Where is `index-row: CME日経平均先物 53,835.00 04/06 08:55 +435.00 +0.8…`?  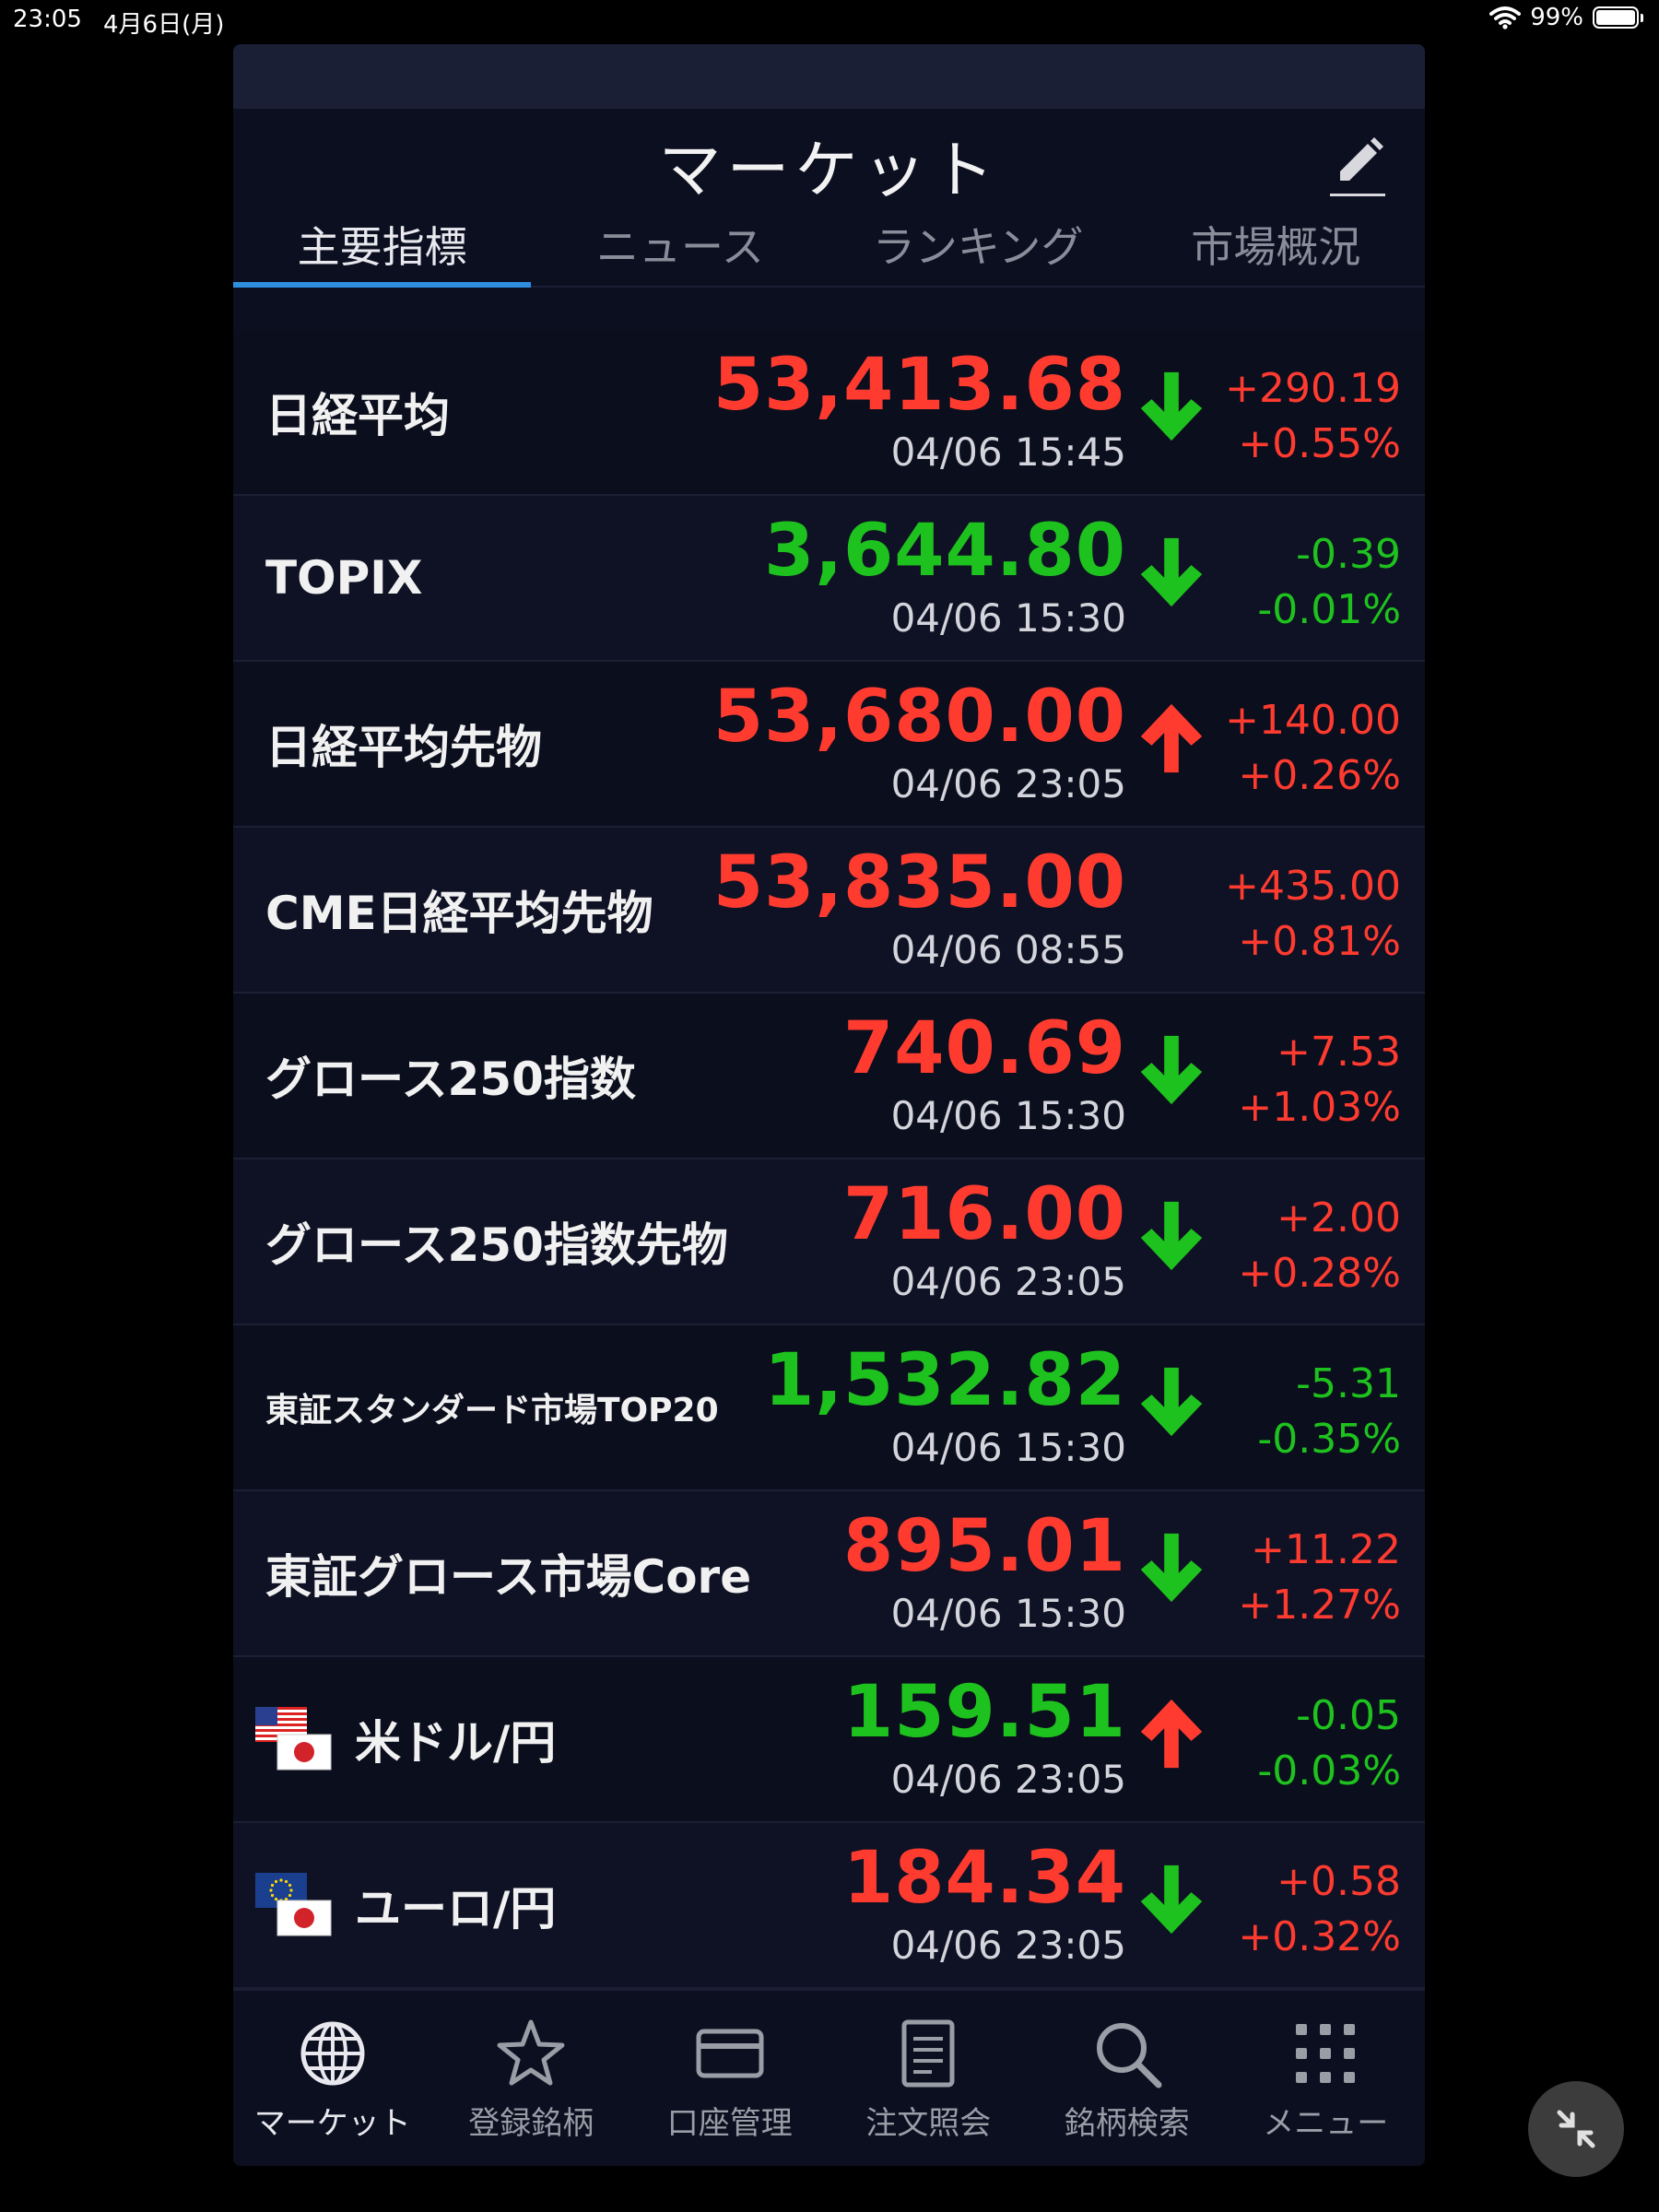 index-row: CME日経平均先物 53,835.00 04/06 08:55 +435.00 +0.8… is located at coordinates (829, 911).